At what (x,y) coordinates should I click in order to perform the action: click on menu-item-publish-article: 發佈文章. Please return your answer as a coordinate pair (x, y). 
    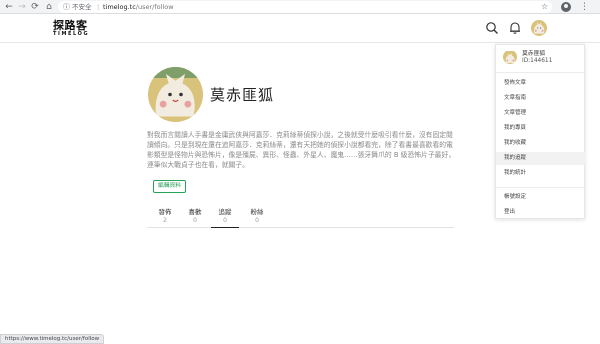
    Looking at the image, I should click on (540, 83).